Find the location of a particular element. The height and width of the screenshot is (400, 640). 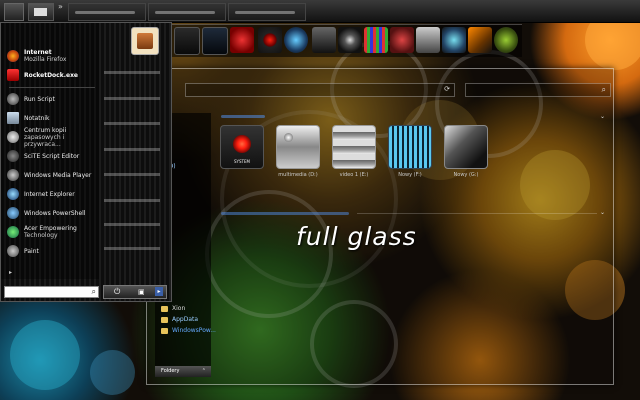

ie-icon is located at coordinates (13, 194).